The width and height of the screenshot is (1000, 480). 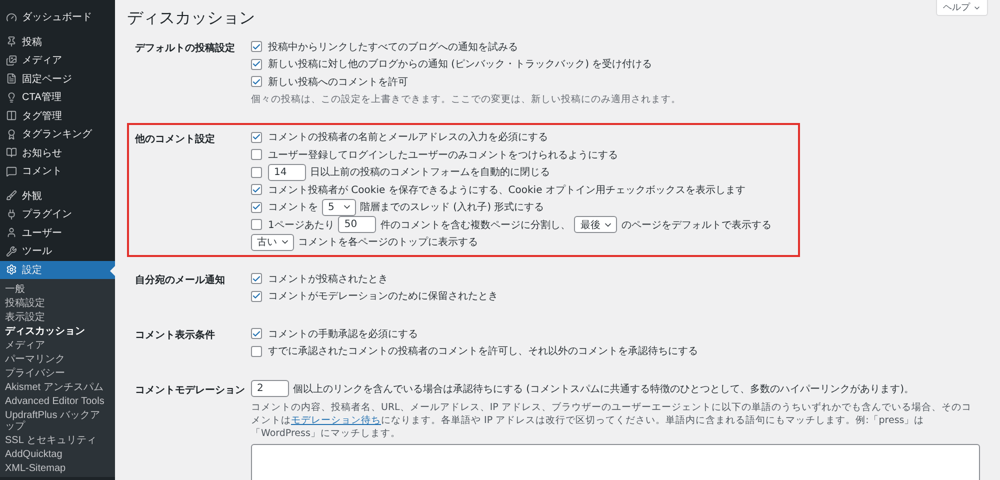 What do you see at coordinates (270, 389) in the screenshot?
I see `number-field: 2` at bounding box center [270, 389].